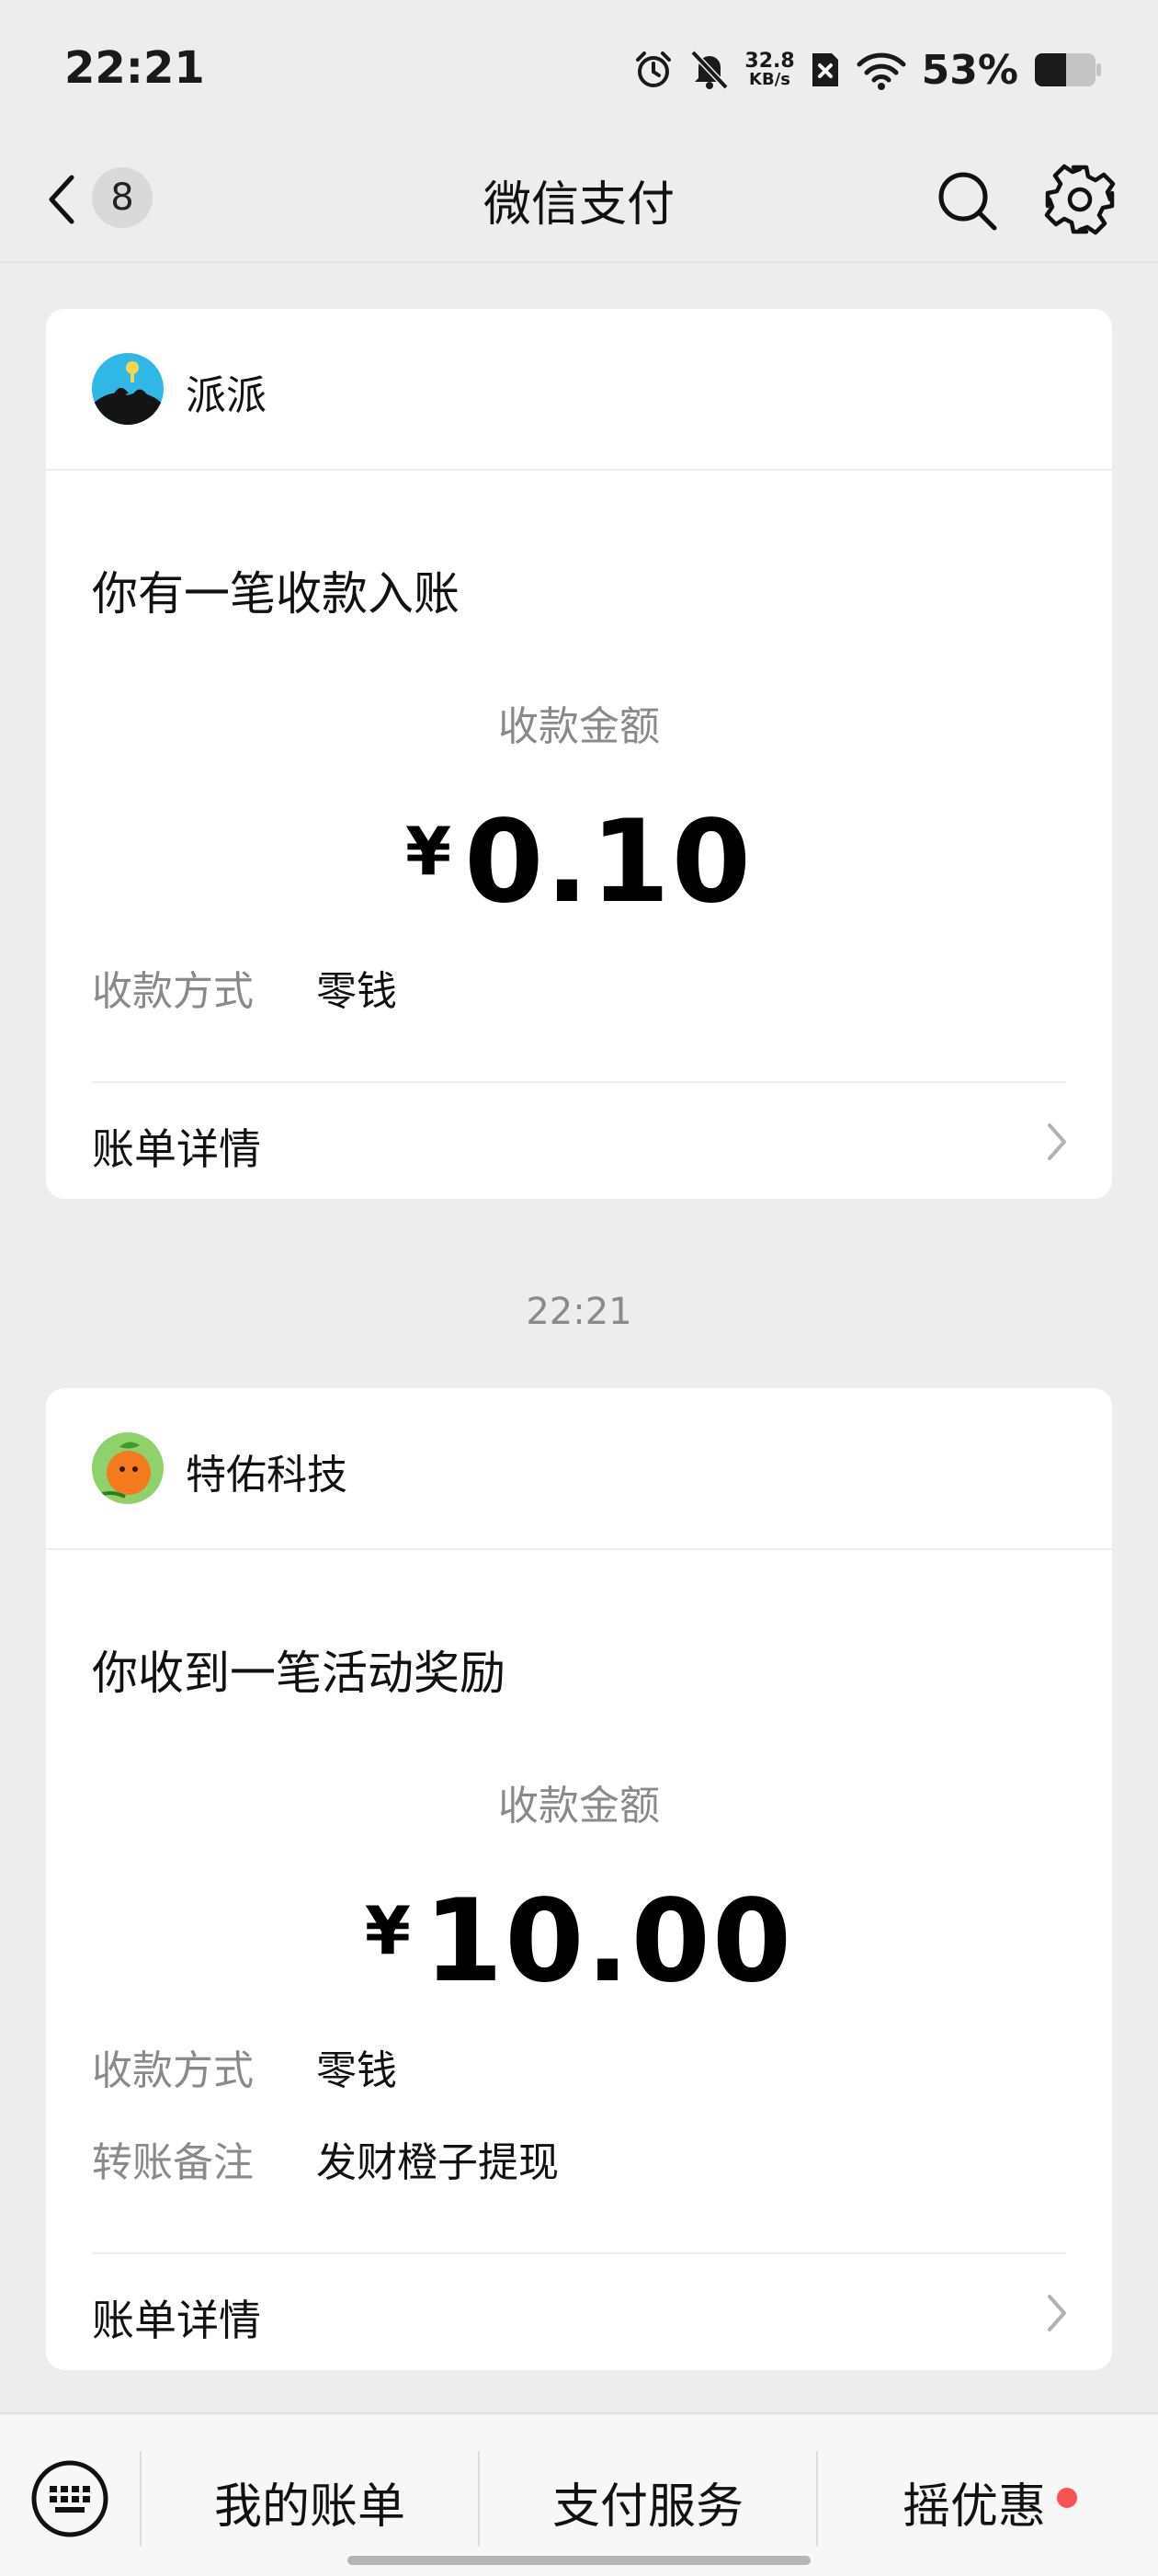 This screenshot has height=2576, width=1158. I want to click on status-icons: 32.8 KB/s 53%, so click(867, 69).